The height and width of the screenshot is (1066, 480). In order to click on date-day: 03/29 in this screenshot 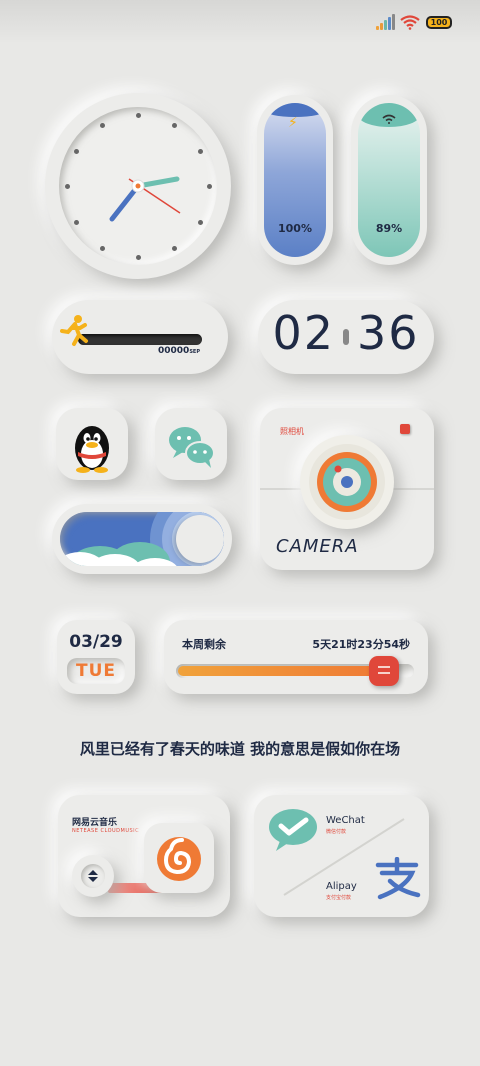, I will do `click(96, 642)`.